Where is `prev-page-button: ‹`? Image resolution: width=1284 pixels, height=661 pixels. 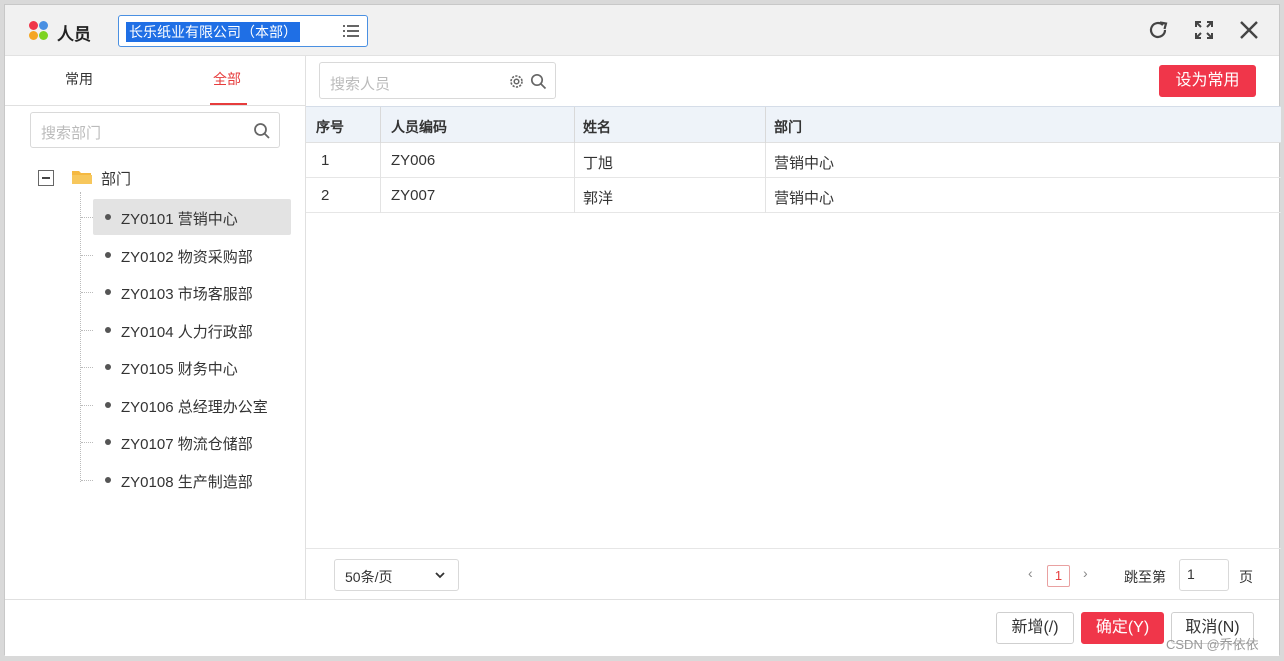
prev-page-button: ‹ is located at coordinates (1030, 573).